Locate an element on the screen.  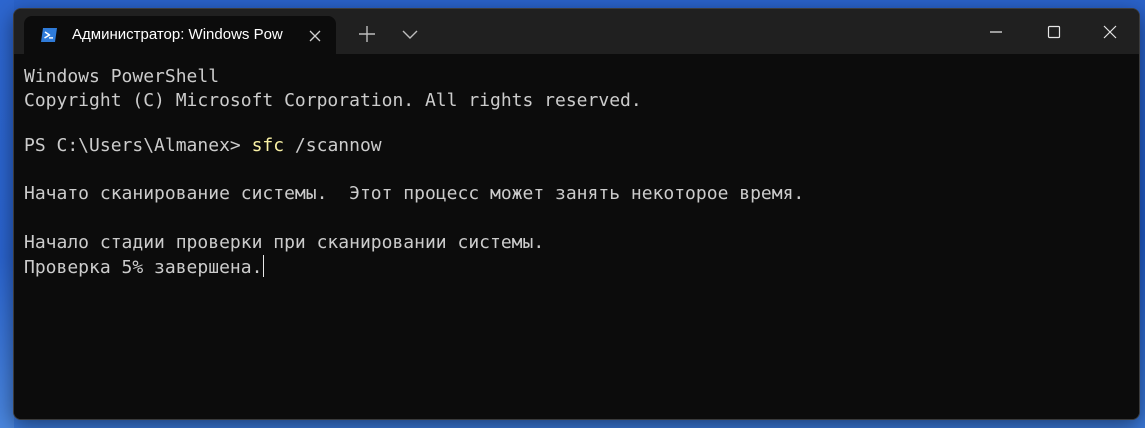
chevron-down-icon is located at coordinates (410, 34).